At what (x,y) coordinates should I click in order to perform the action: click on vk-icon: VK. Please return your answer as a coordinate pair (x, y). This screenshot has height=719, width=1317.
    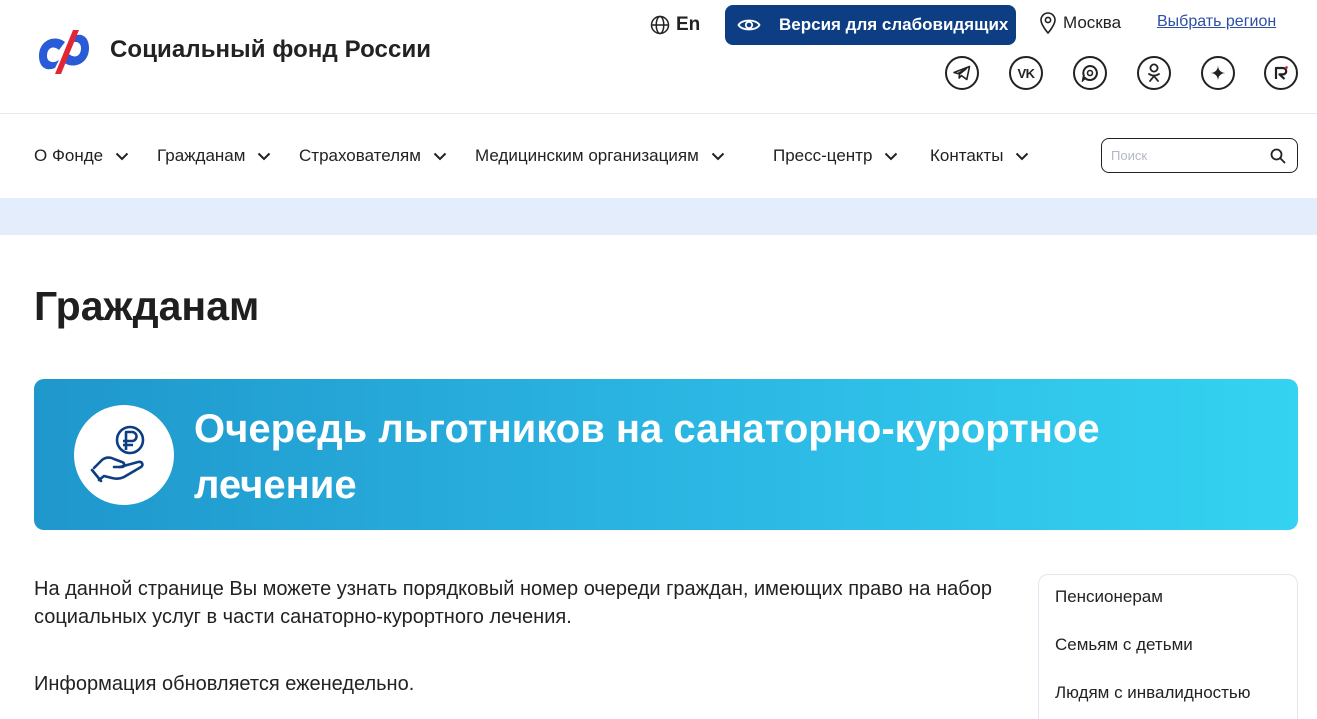
    Looking at the image, I should click on (1026, 73).